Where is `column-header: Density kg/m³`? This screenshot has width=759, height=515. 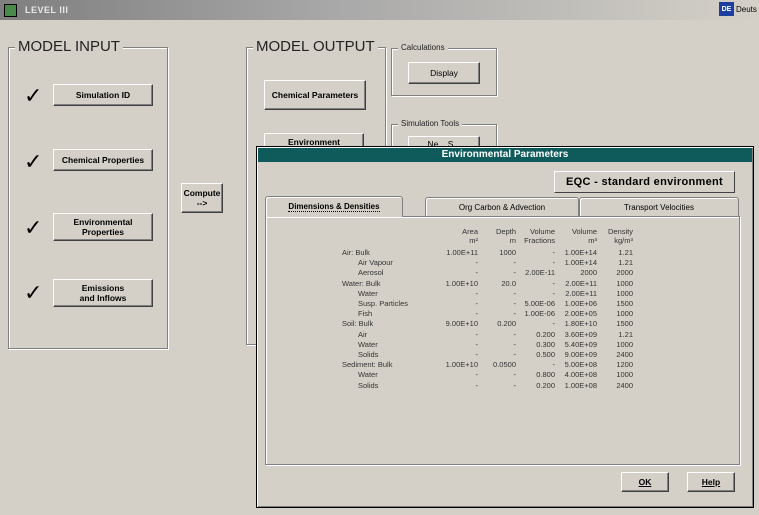 column-header: Density kg/m³ is located at coordinates (615, 236).